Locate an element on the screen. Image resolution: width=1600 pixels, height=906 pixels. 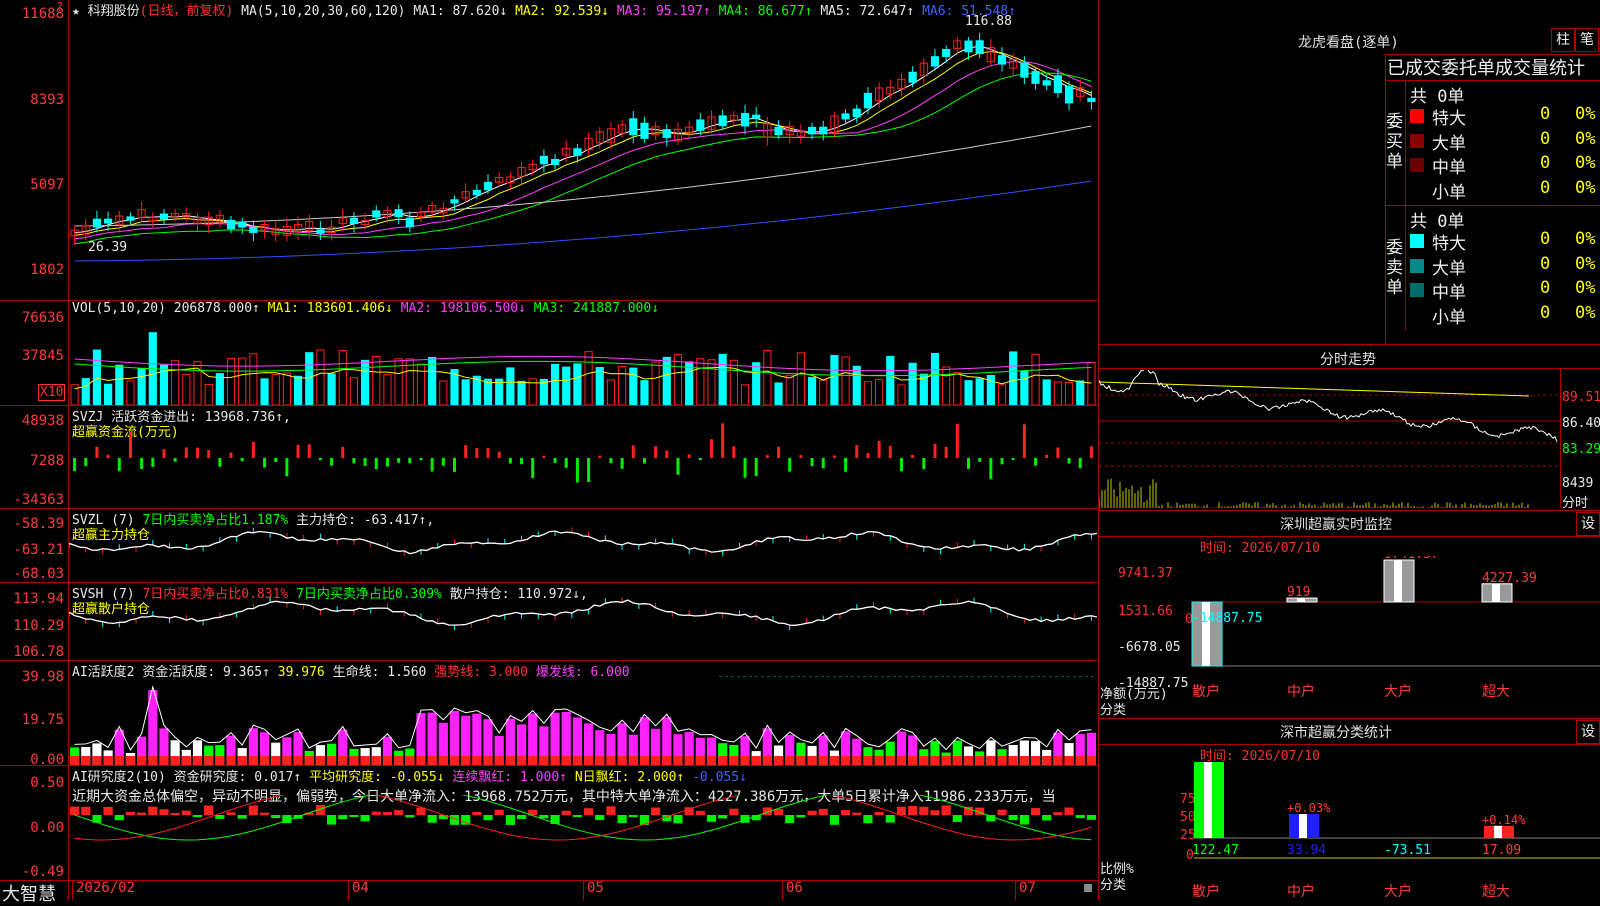
sell-row: 中单 0 0% is located at coordinates (1505, 290).